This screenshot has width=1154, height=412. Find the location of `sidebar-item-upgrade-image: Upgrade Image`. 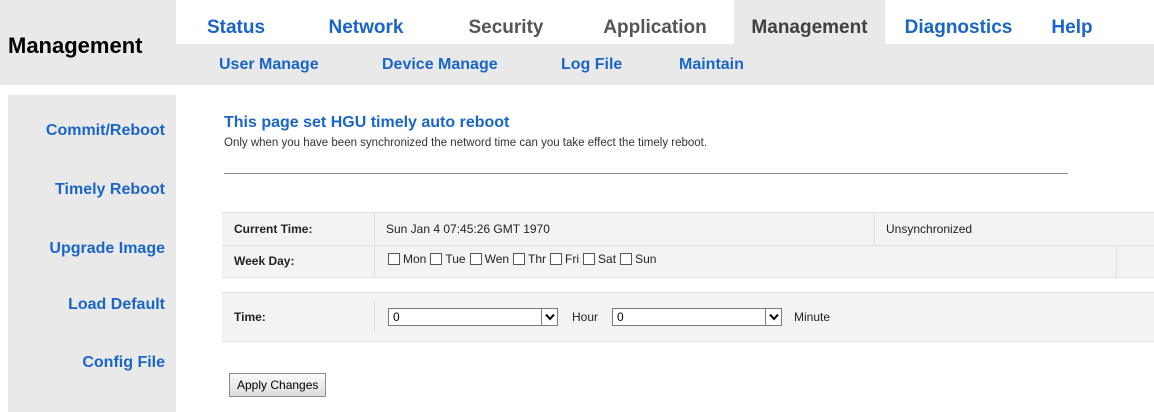

sidebar-item-upgrade-image: Upgrade Image is located at coordinates (107, 249).